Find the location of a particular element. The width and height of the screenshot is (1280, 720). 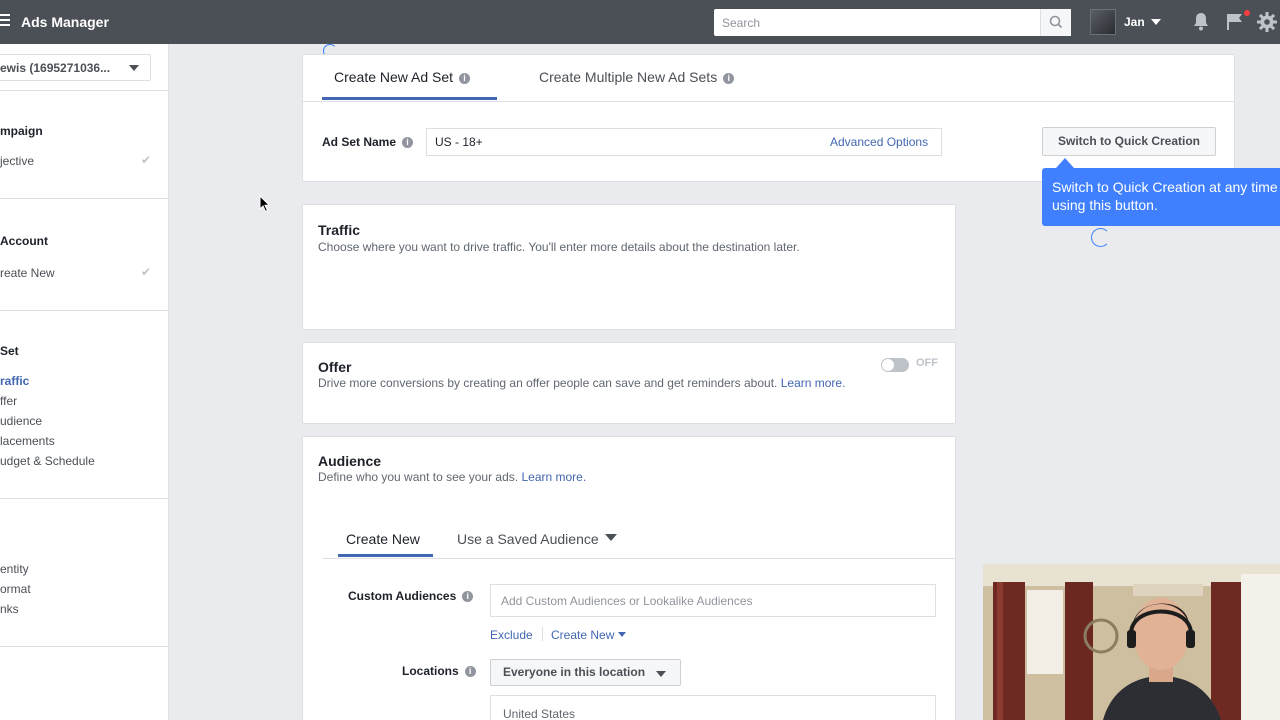

sidebar-item-offer: ffer is located at coordinates (8, 401).